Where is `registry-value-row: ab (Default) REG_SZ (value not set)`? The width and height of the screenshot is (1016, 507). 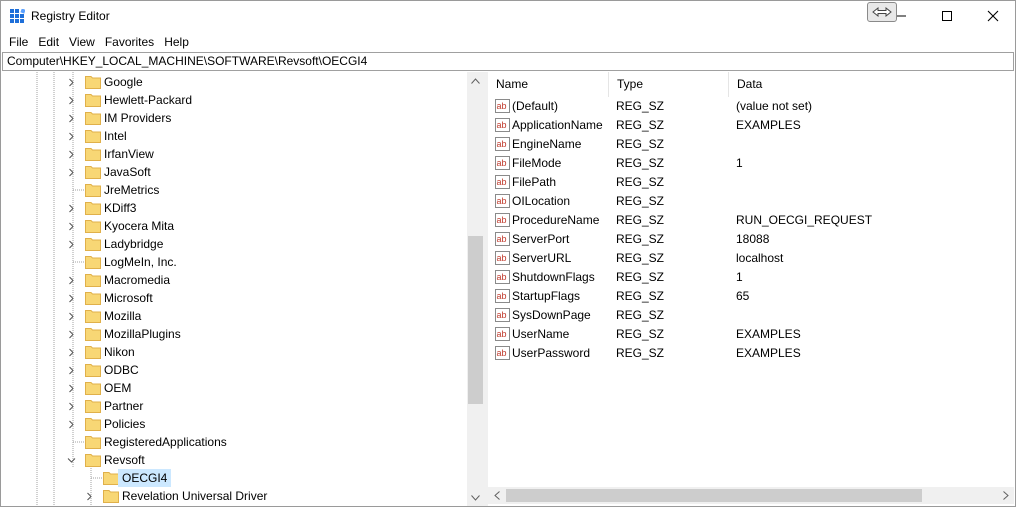
registry-value-row: ab (Default) REG_SZ (value not set) is located at coordinates (751, 106).